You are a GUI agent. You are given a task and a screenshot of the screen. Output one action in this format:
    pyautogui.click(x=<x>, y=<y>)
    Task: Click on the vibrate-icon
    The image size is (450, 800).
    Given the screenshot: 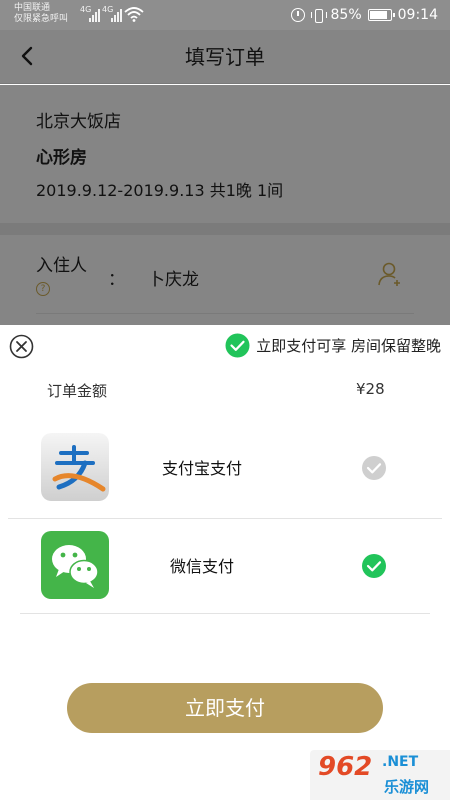 What is the action you would take?
    pyautogui.click(x=318, y=15)
    